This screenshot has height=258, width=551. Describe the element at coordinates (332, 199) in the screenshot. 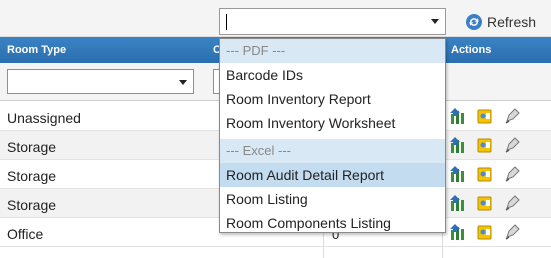

I see `dropdown-item-room-listing: Room Listing` at that location.